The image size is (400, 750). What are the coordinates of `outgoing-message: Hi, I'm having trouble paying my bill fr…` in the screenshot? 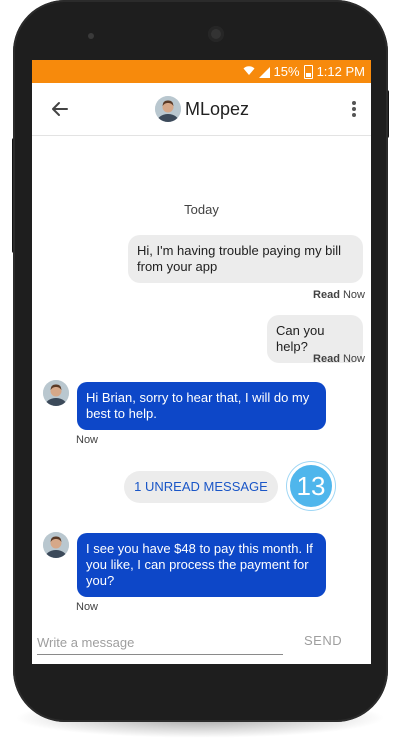 It's located at (245, 259).